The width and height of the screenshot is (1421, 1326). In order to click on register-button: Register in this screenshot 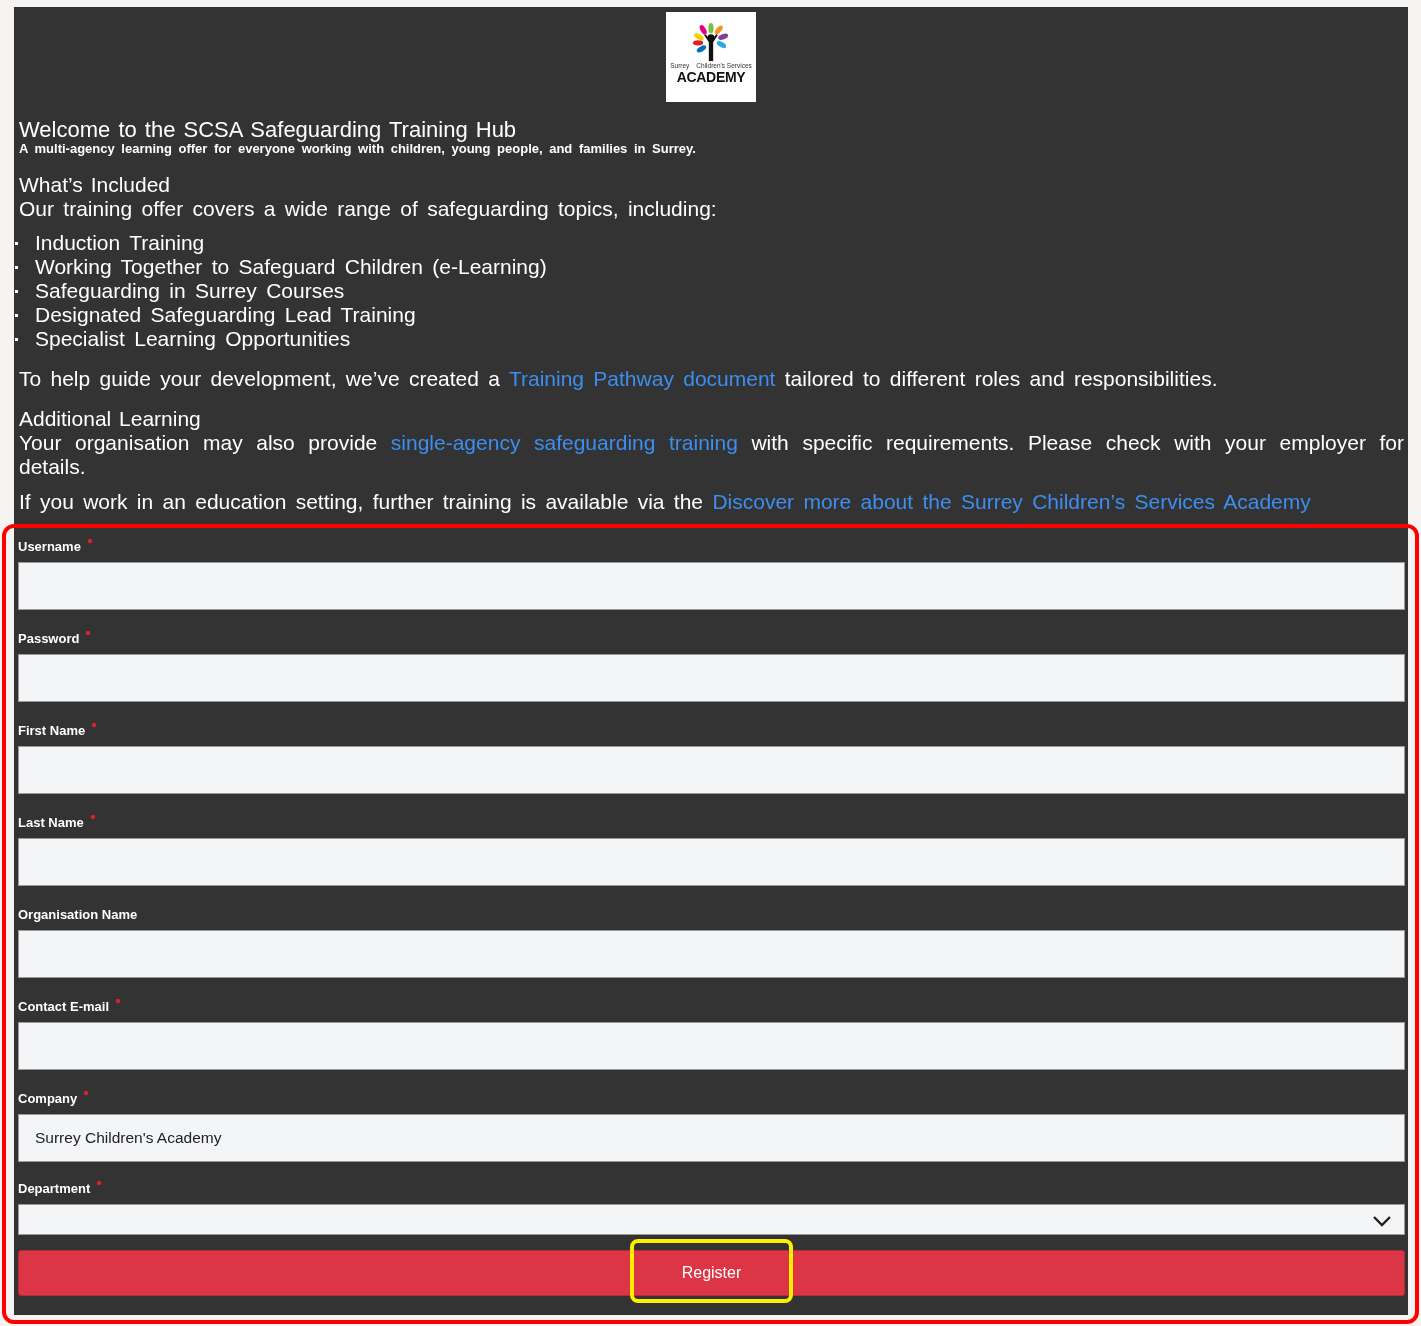, I will do `click(711, 1273)`.